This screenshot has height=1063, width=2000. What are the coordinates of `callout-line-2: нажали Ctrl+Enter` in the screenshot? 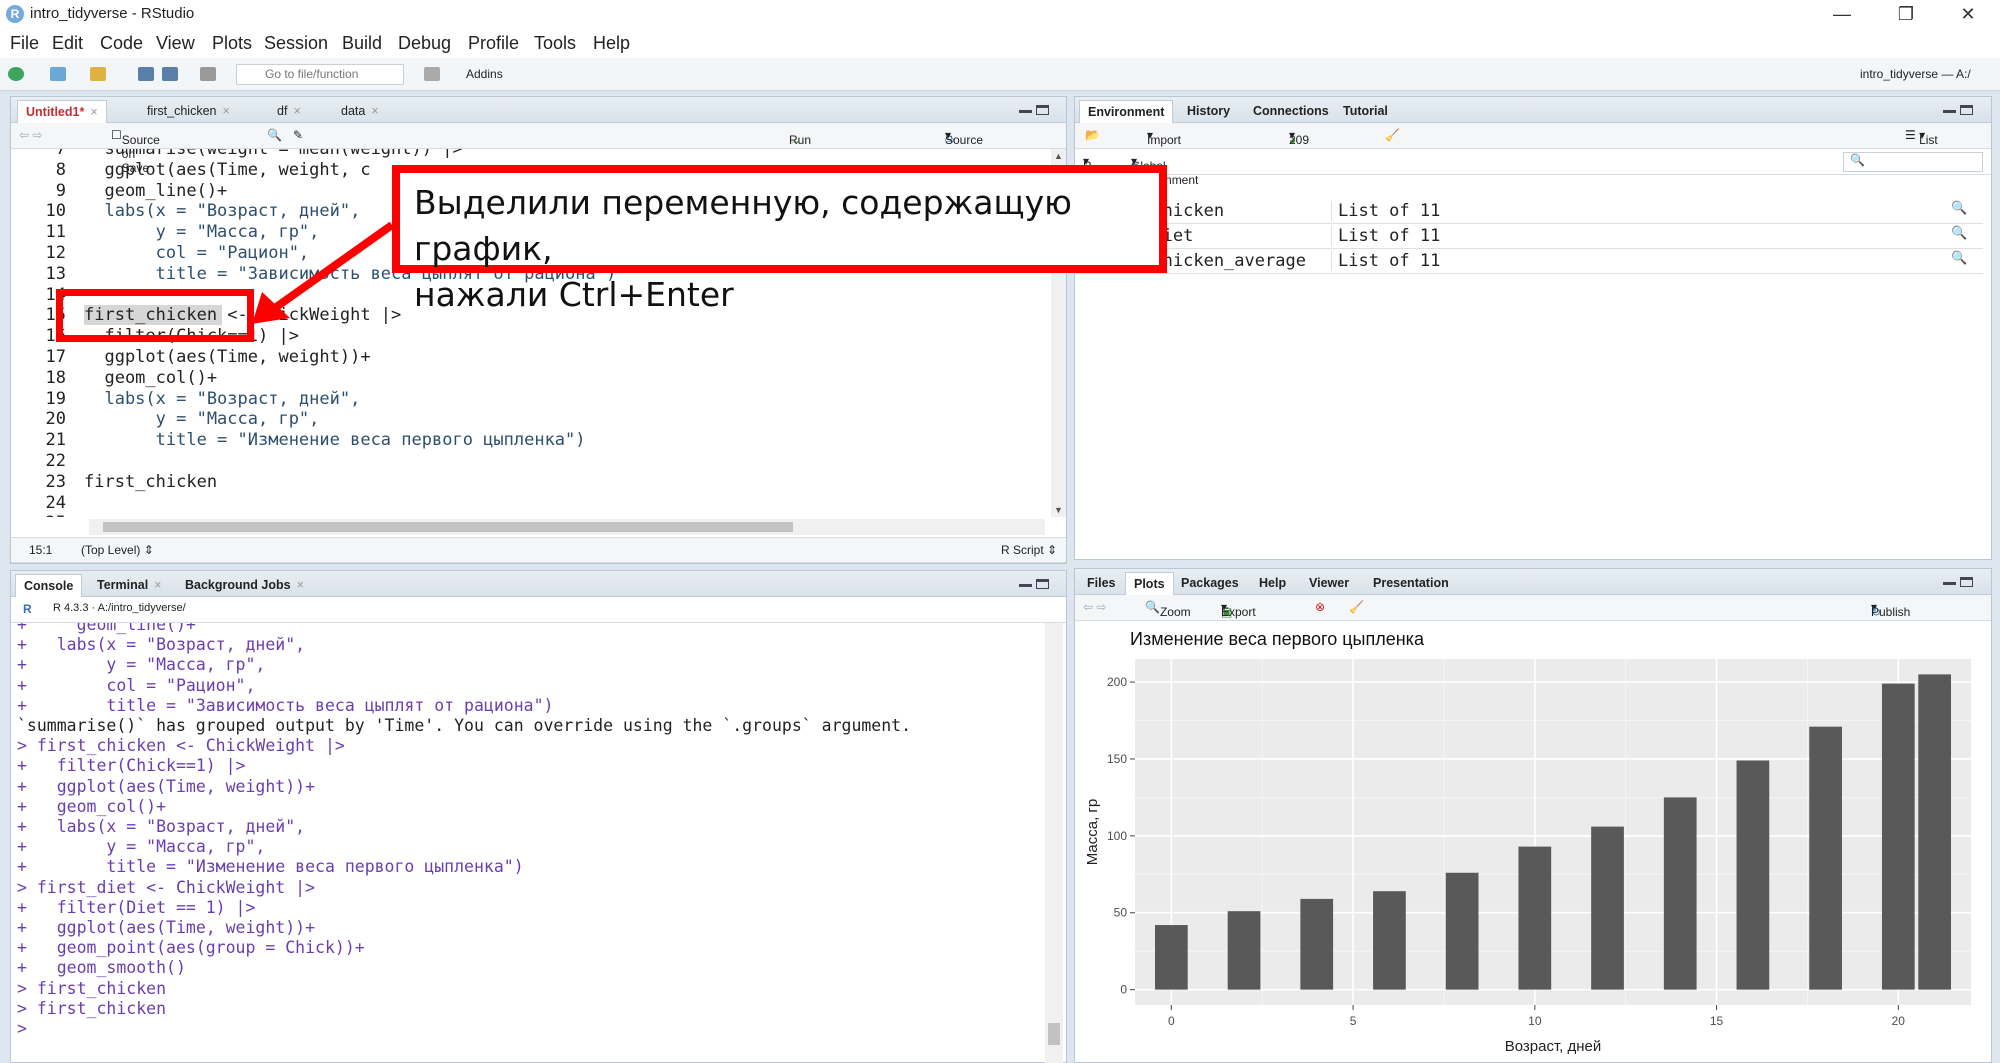 It's located at (574, 294).